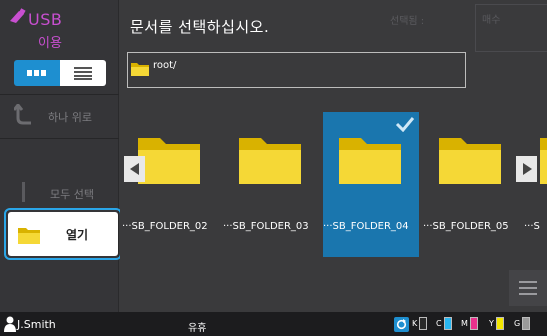  I want to click on folder-item: ···SB_FOLDER_03, so click(271, 184).